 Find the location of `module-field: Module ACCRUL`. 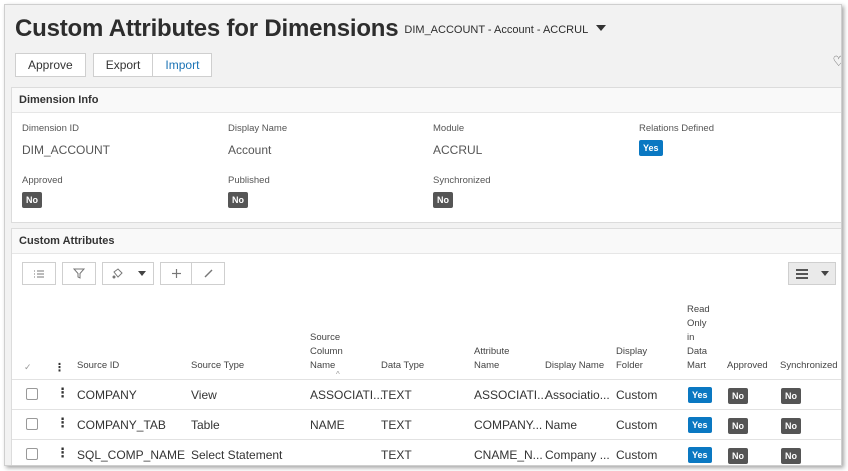

module-field: Module ACCRUL is located at coordinates (457, 140).